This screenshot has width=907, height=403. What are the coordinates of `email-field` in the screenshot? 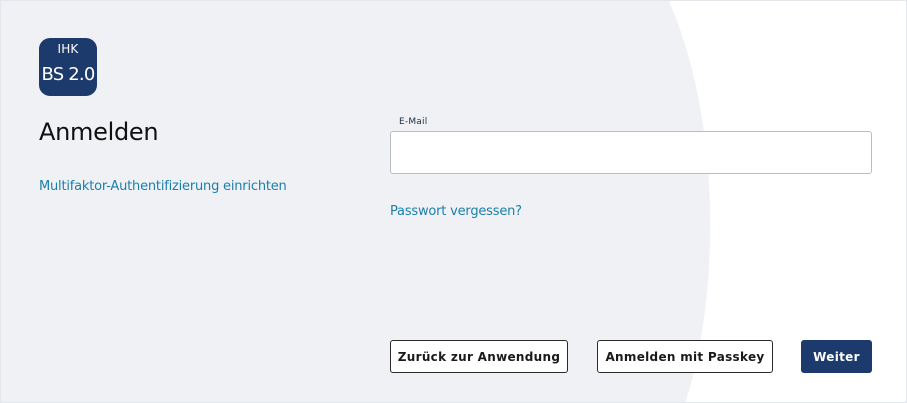 It's located at (631, 152).